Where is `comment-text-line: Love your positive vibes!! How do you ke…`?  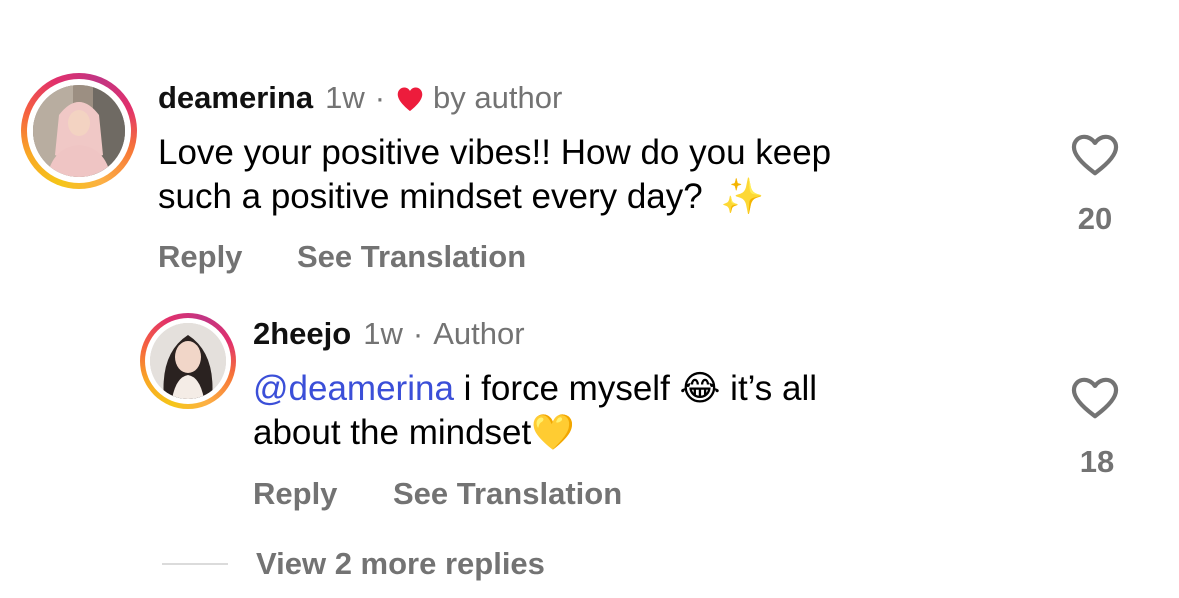 comment-text-line: Love your positive vibes!! How do you ke… is located at coordinates (495, 152).